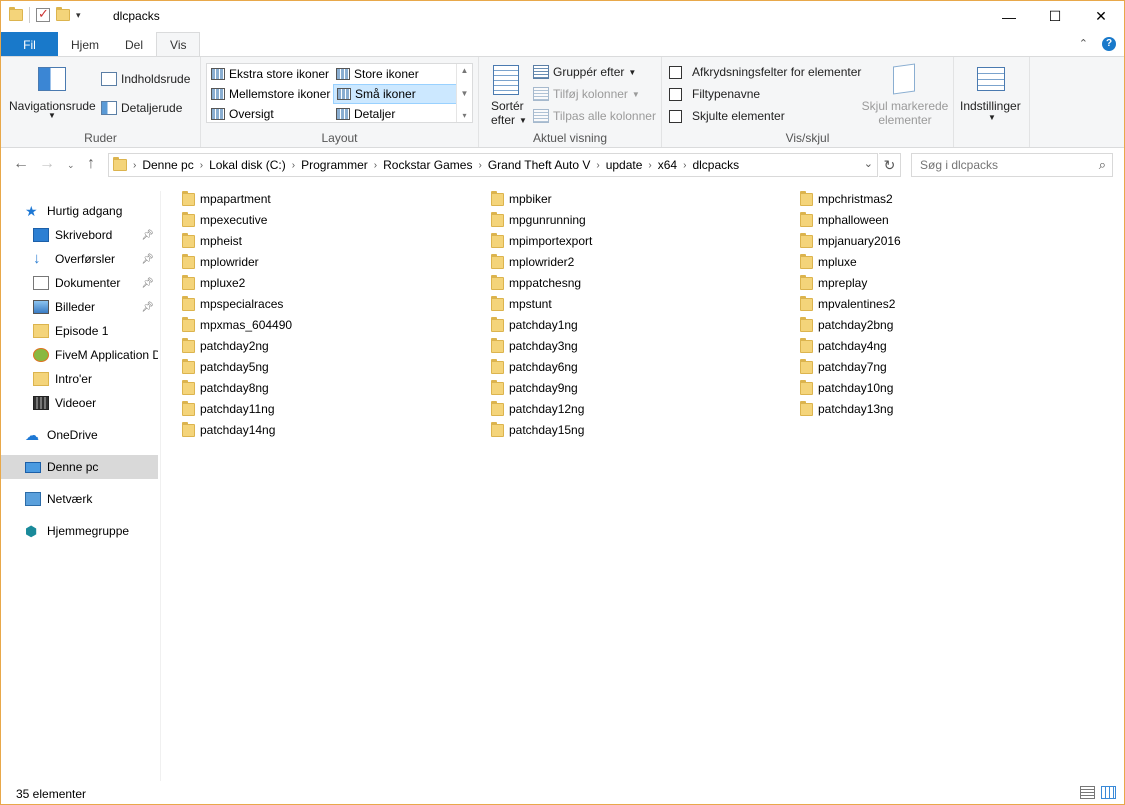 The image size is (1125, 805). What do you see at coordinates (79, 379) in the screenshot?
I see `sidebar-item-intros: Intro'er` at bounding box center [79, 379].